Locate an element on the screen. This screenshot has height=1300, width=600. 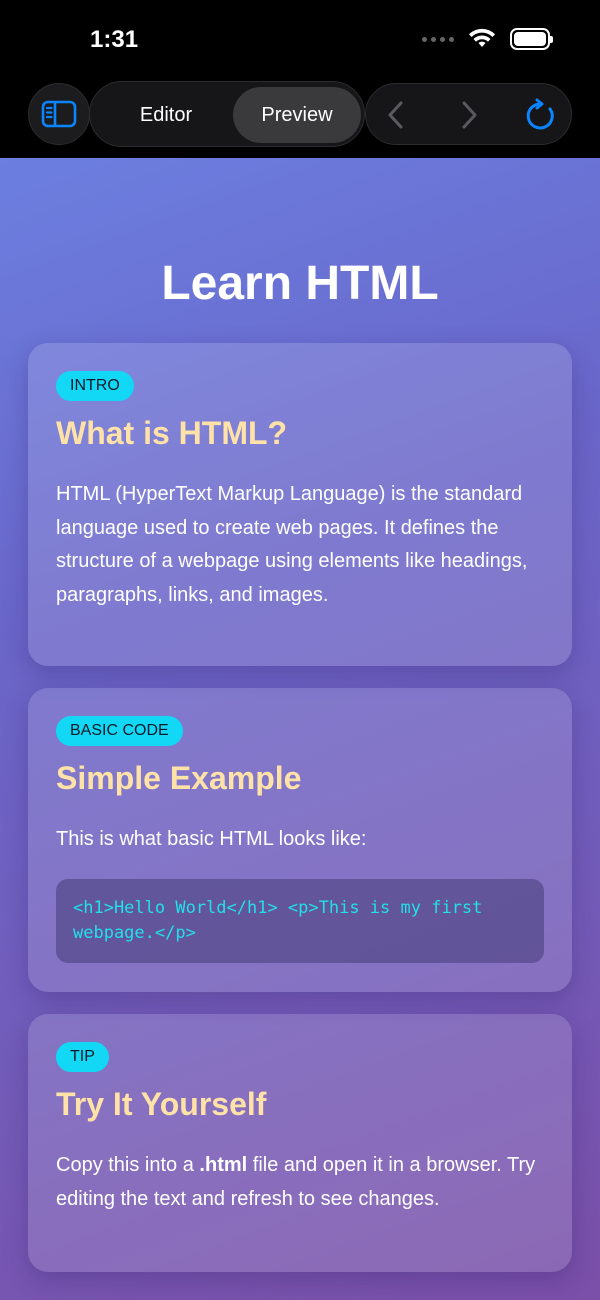
chevron-right-icon is located at coordinates (469, 115).